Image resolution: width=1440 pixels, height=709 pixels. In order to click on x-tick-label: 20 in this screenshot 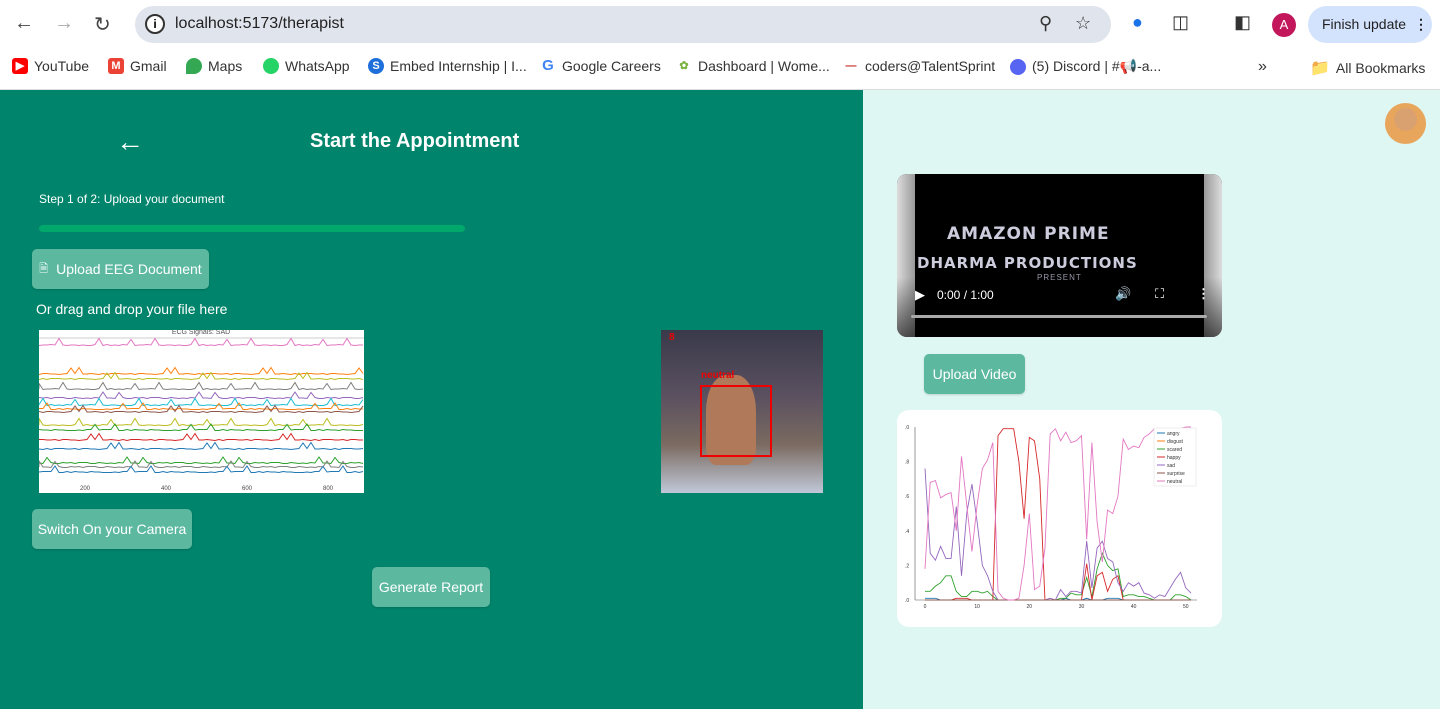, I will do `click(1030, 607)`.